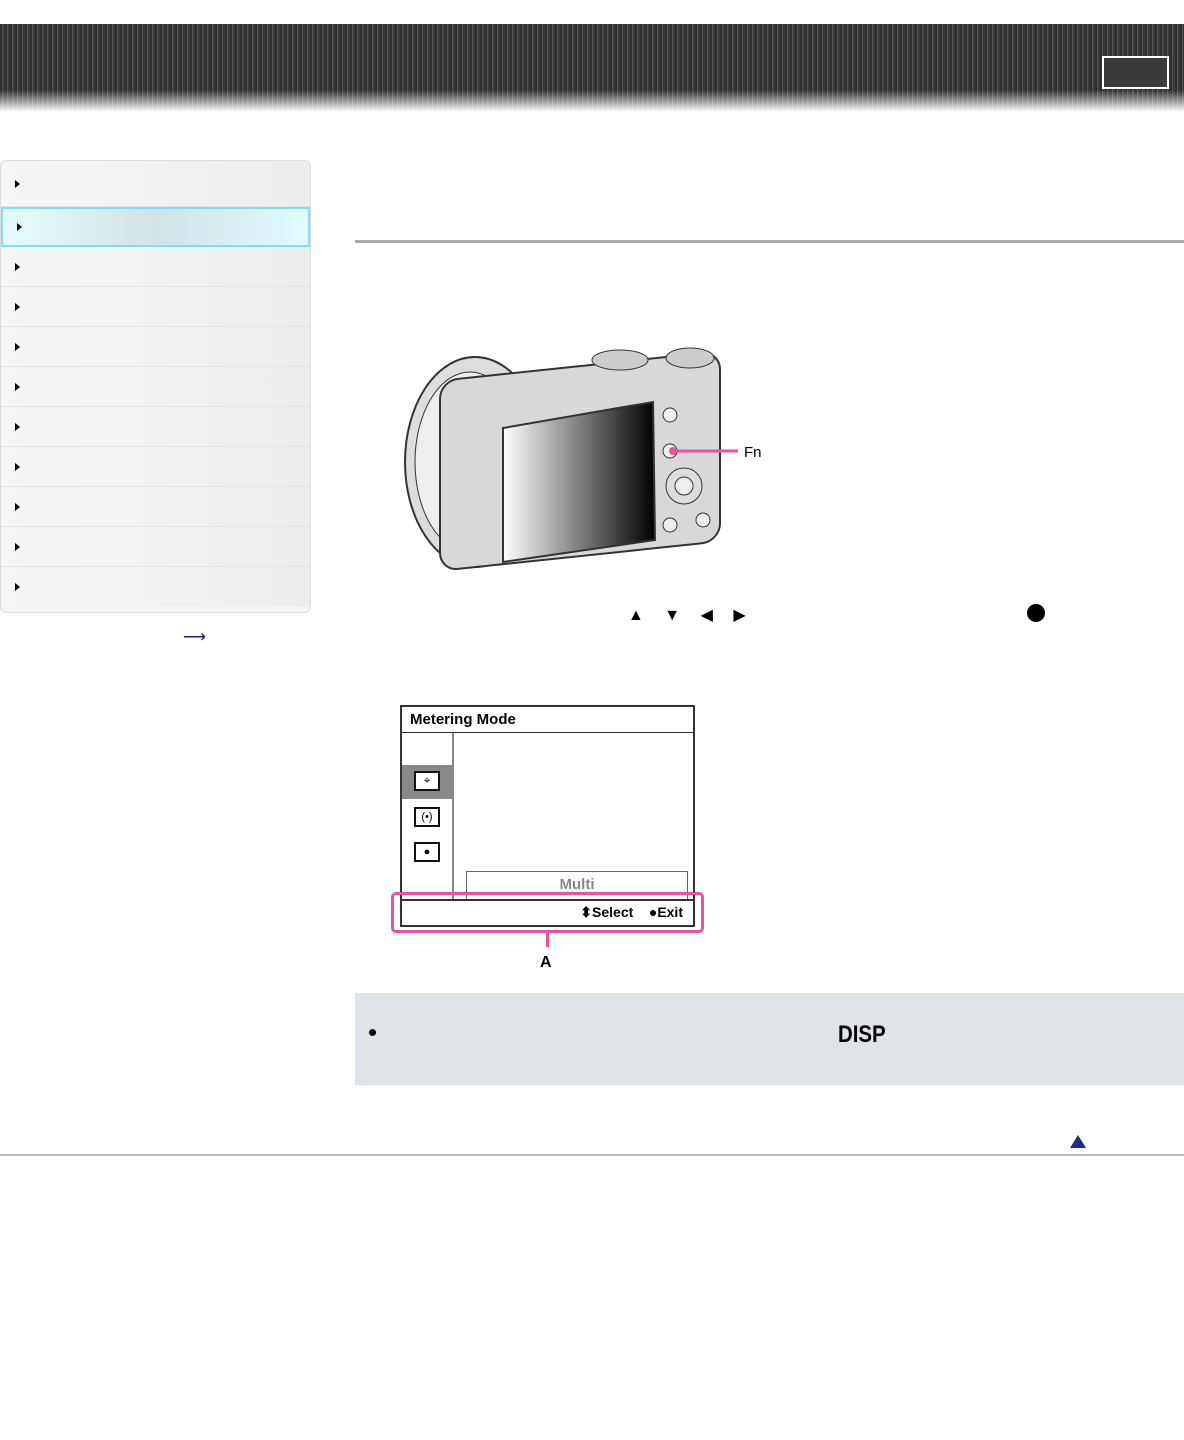 The image size is (1184, 1440). Describe the element at coordinates (155, 227) in the screenshot. I see `sidebar-item-active` at that location.